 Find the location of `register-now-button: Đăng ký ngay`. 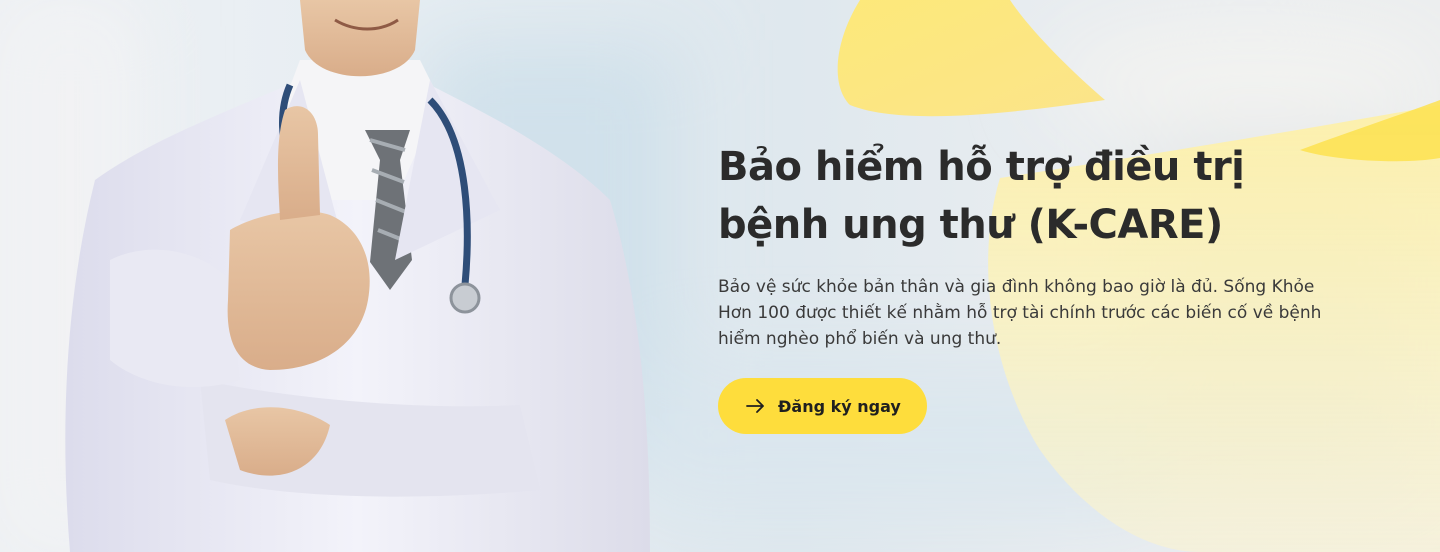

register-now-button: Đăng ký ngay is located at coordinates (822, 406).